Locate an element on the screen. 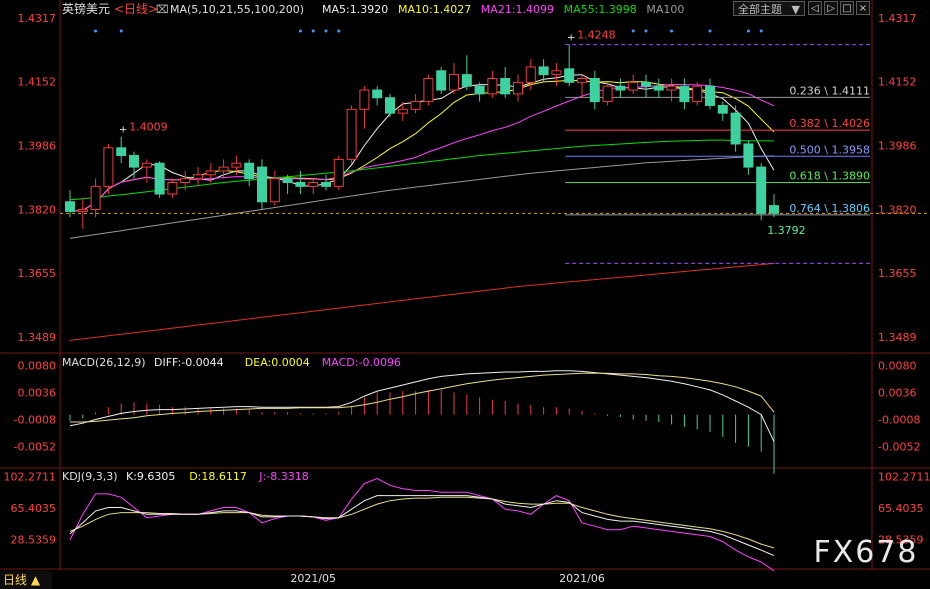 This screenshot has height=589, width=930. price-axis-tick-left: 1.4152 is located at coordinates (37, 82).